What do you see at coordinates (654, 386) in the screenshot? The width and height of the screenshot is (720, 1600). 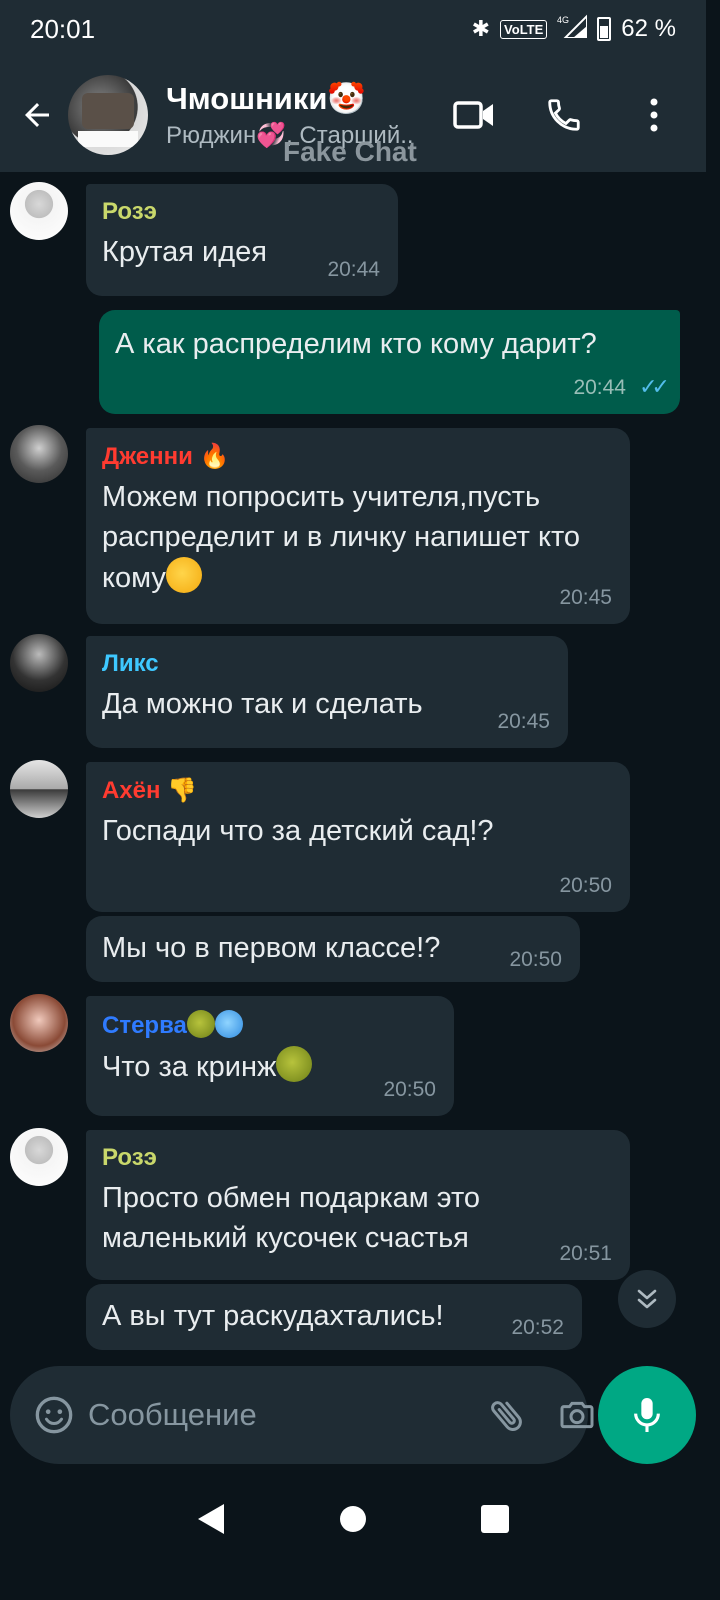 I see `read-receipt-icon: ✓✓` at bounding box center [654, 386].